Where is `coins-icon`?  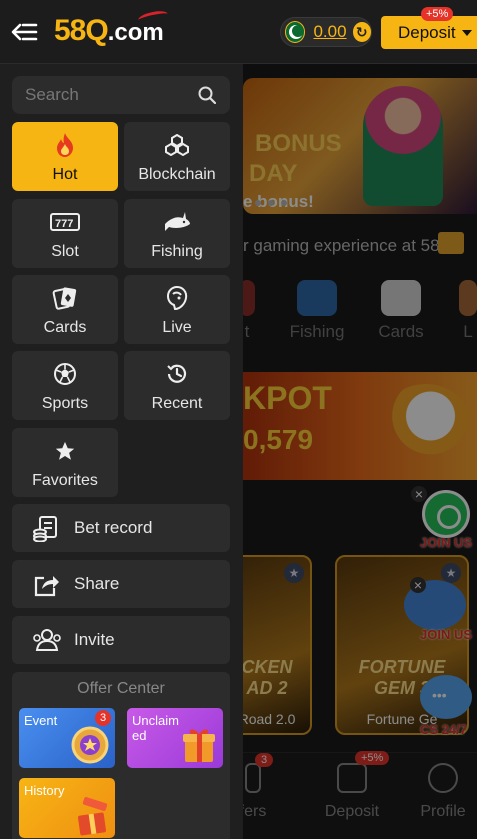 coins-icon is located at coordinates (46, 529).